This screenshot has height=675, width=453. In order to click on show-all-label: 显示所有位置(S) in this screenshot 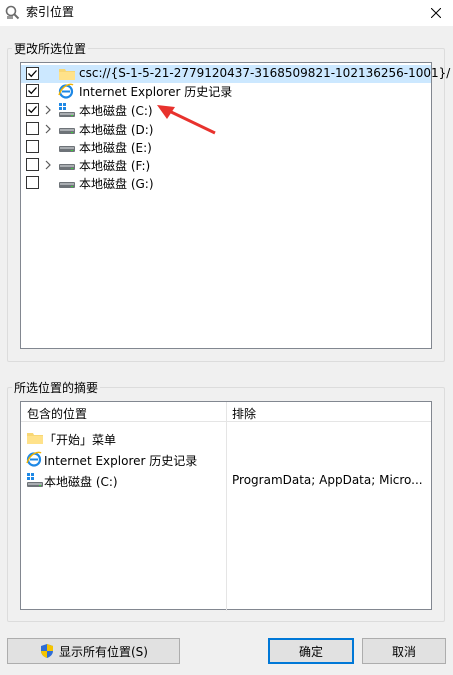, I will do `click(103, 651)`.